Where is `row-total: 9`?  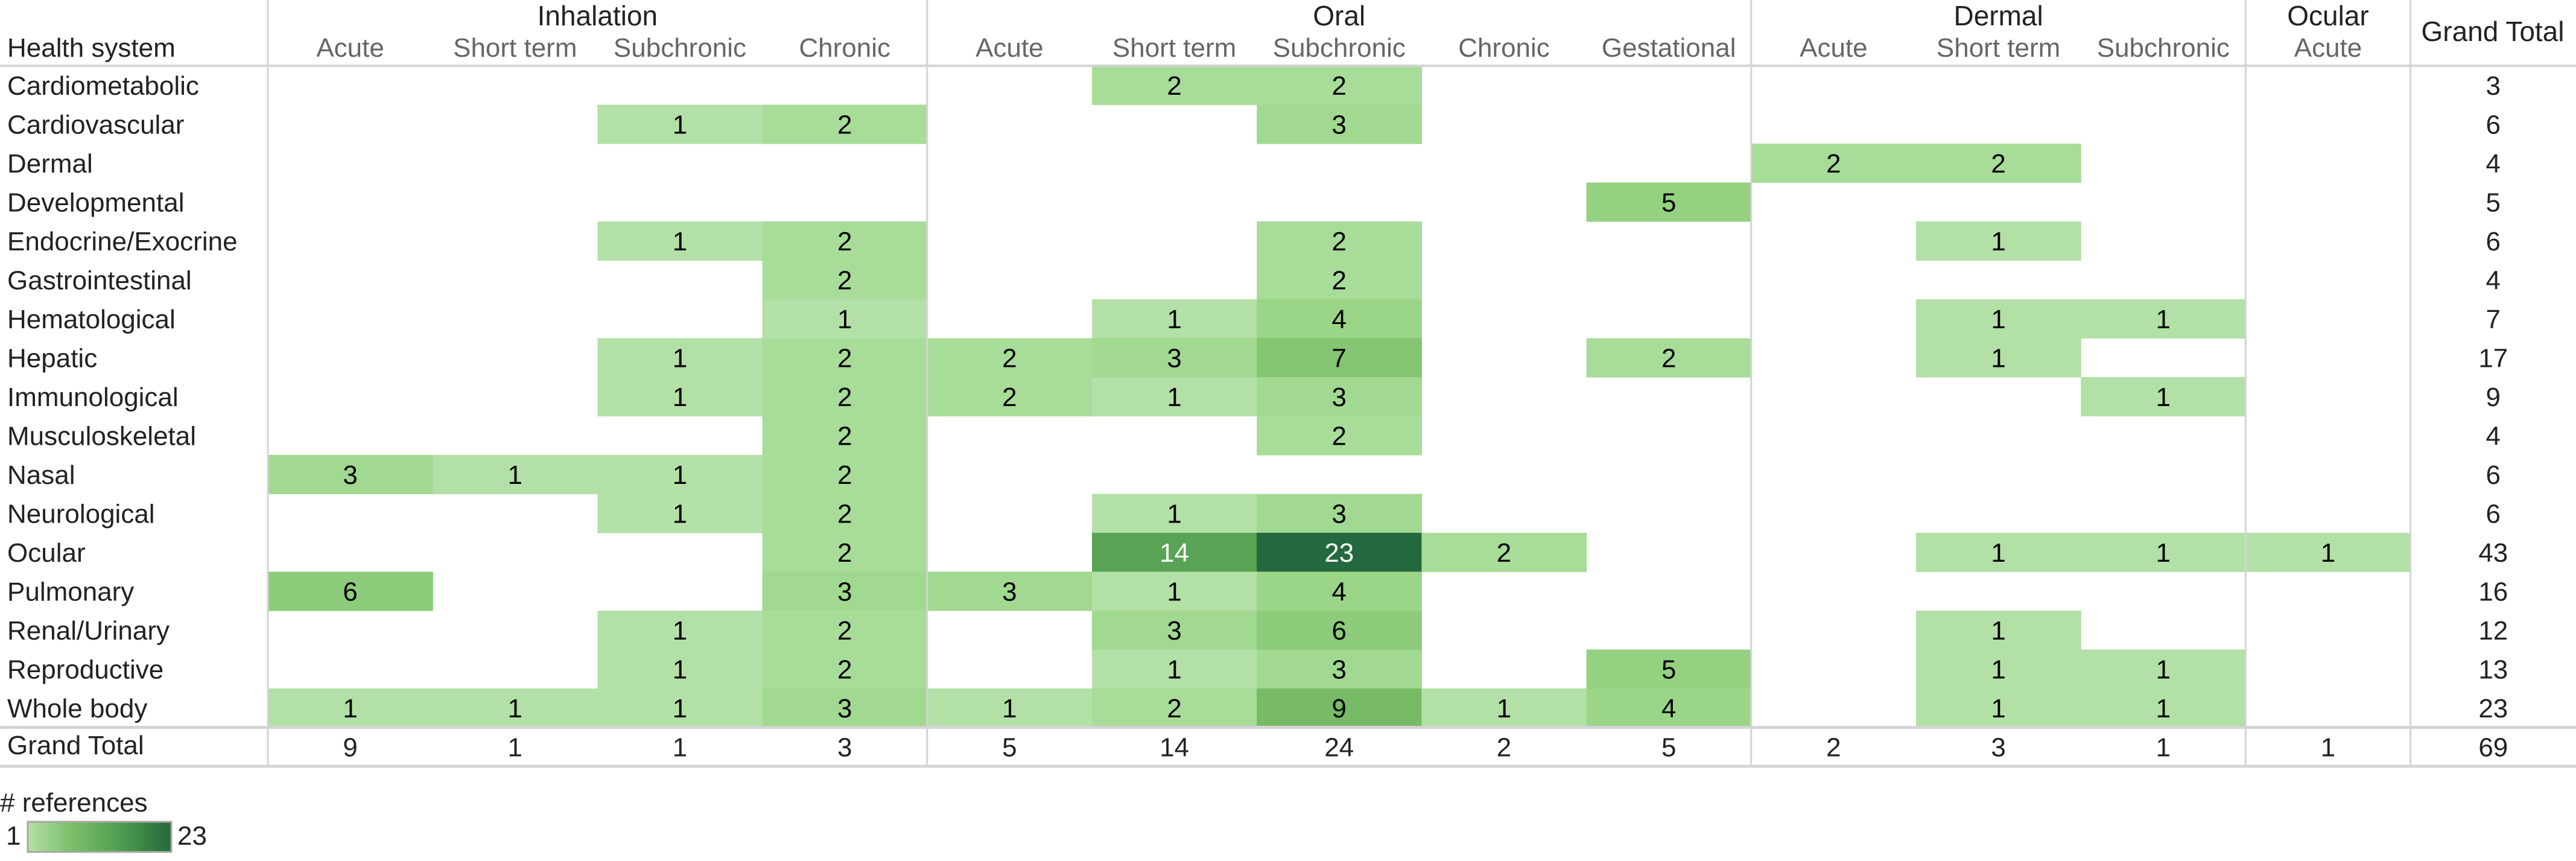
row-total: 9 is located at coordinates (2493, 397).